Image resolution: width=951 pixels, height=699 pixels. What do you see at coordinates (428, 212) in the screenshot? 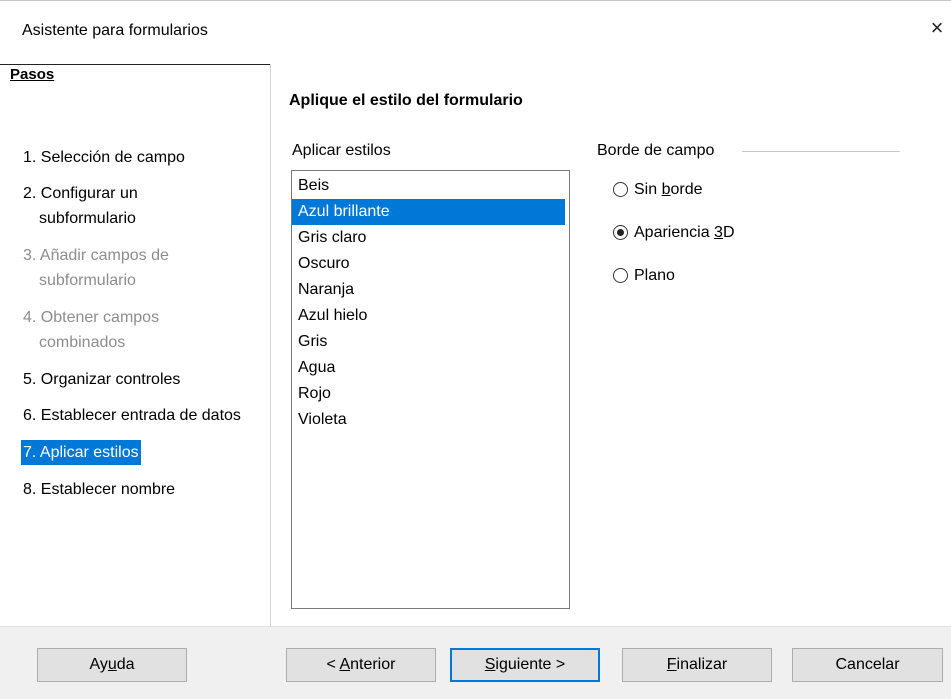
I see `style-option-azul-brillante: Azul brillante` at bounding box center [428, 212].